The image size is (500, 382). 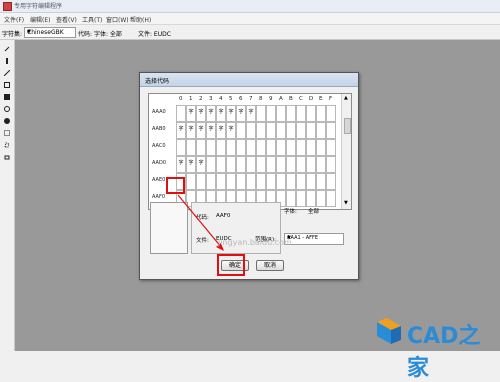 I want to click on brand-watermark: CAD之家, so click(x=435, y=347).